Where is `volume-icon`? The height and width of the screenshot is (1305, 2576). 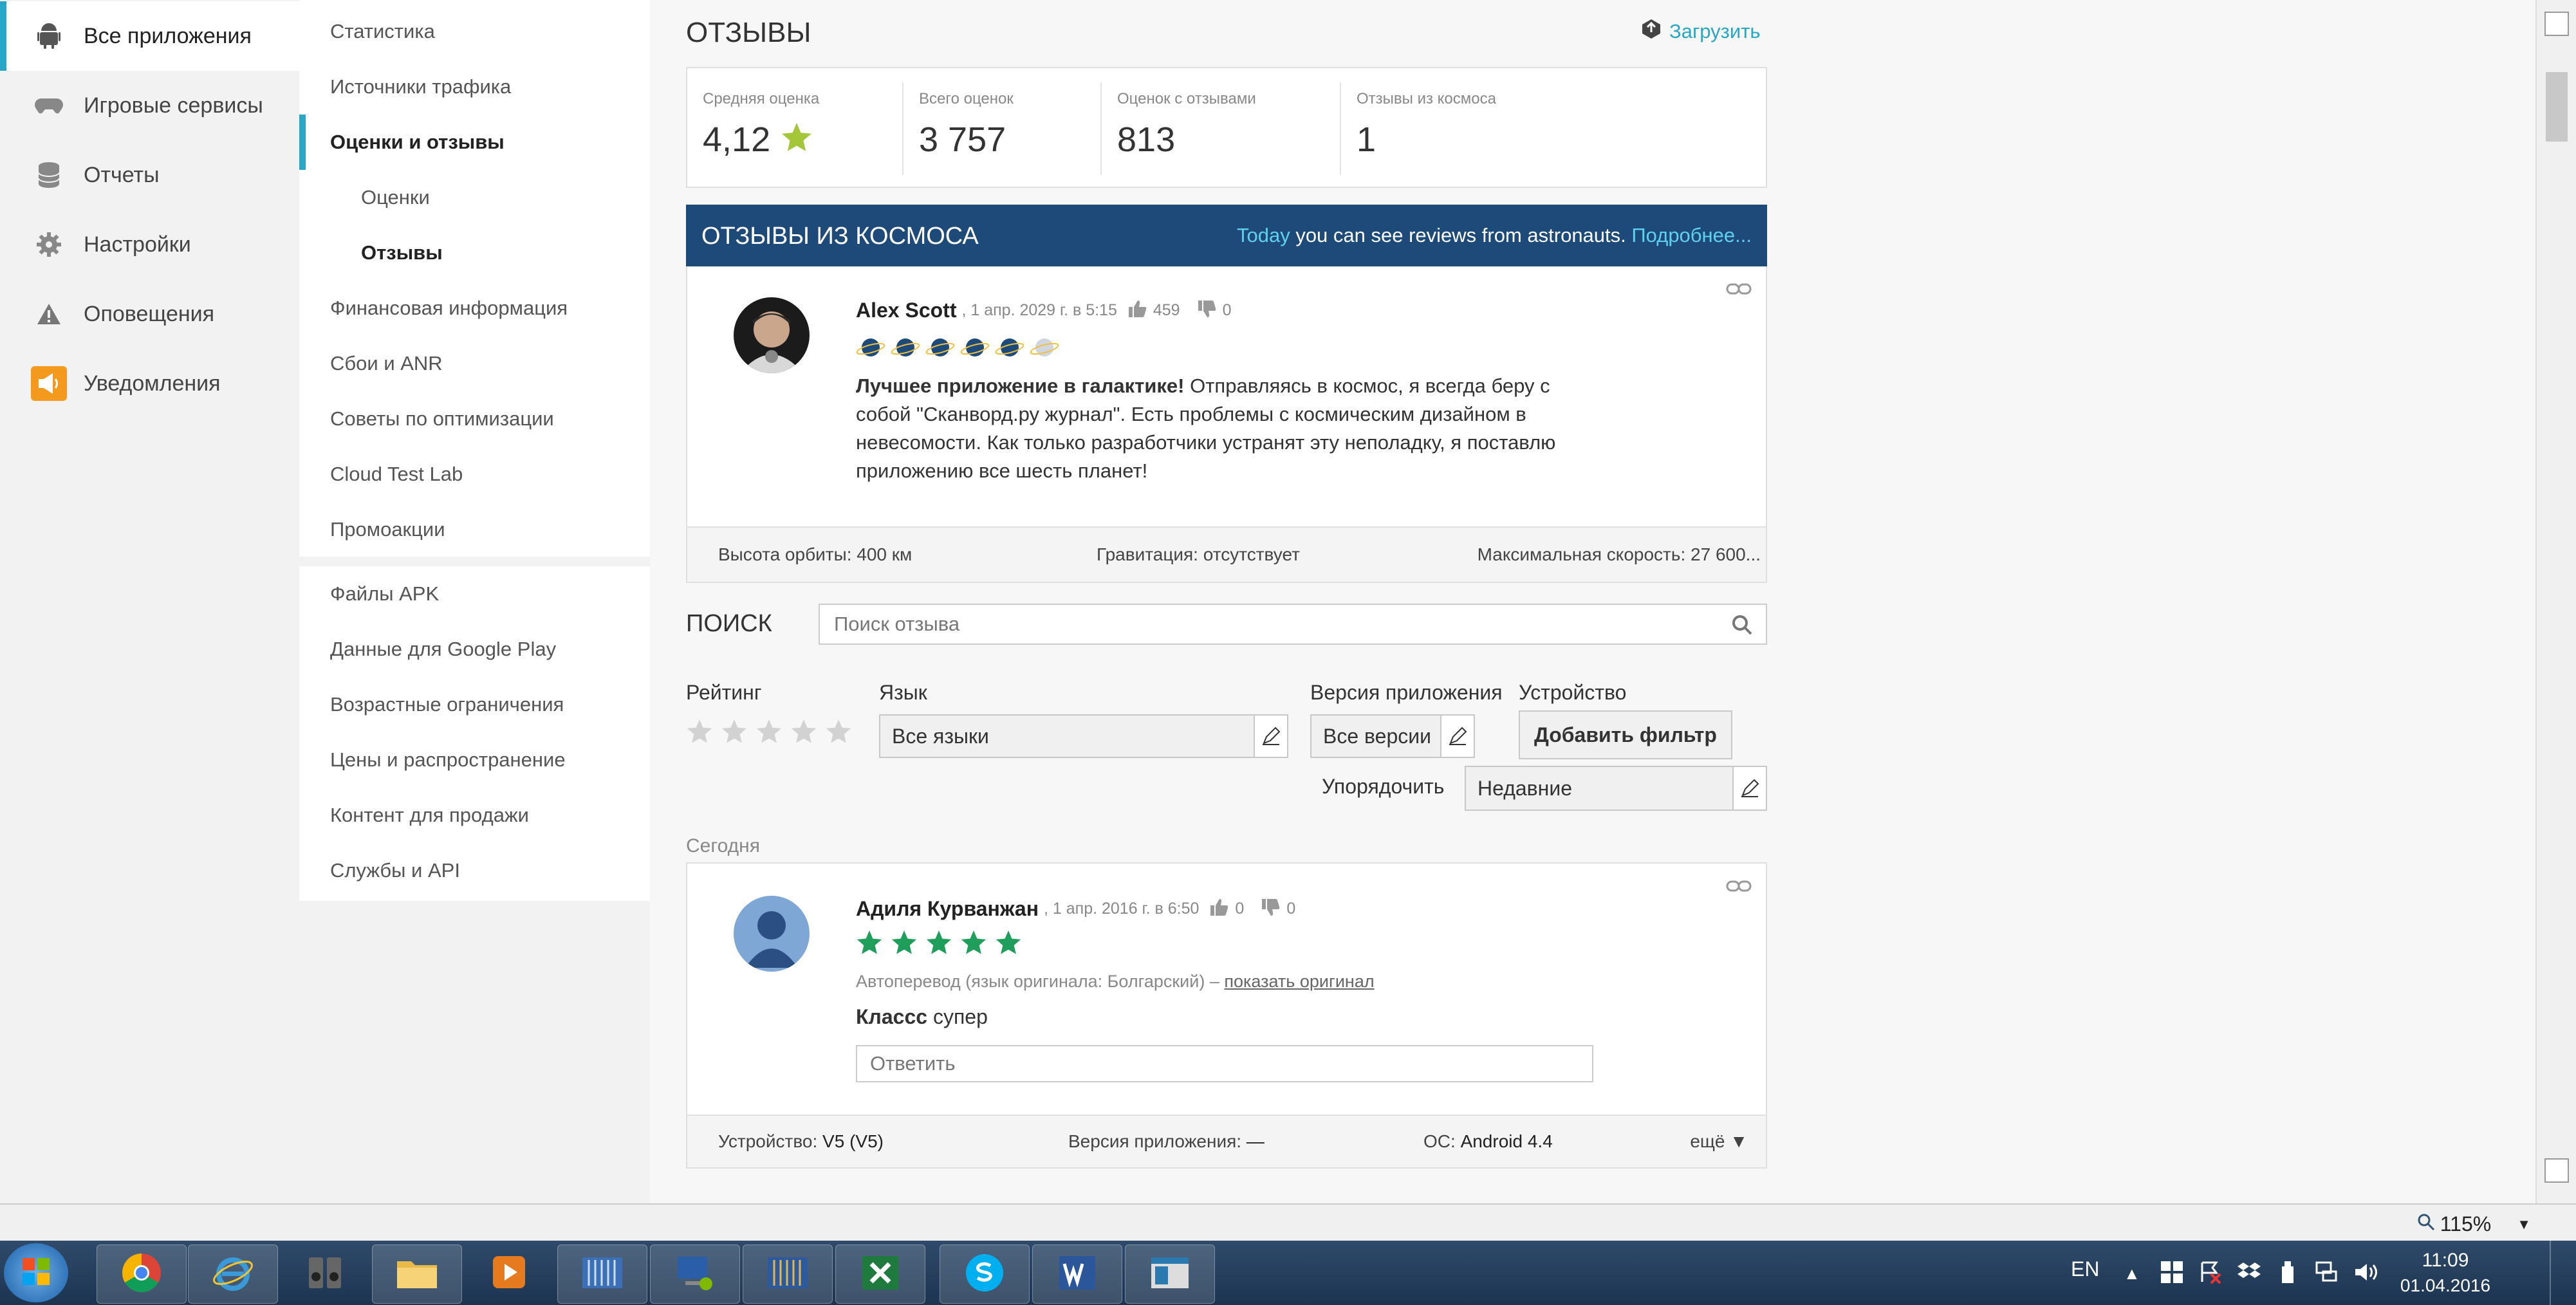 volume-icon is located at coordinates (2365, 1274).